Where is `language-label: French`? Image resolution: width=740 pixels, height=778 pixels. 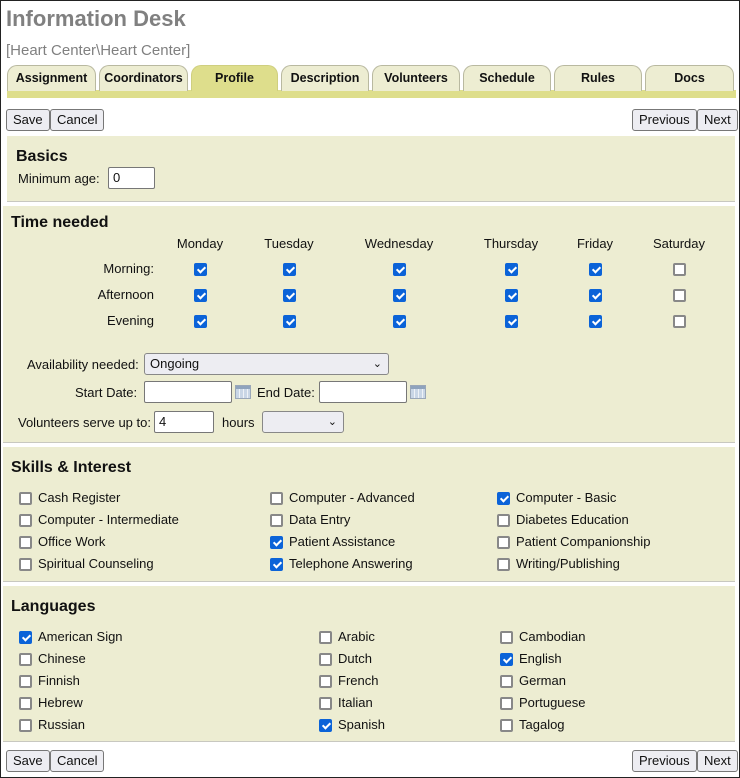 language-label: French is located at coordinates (358, 680).